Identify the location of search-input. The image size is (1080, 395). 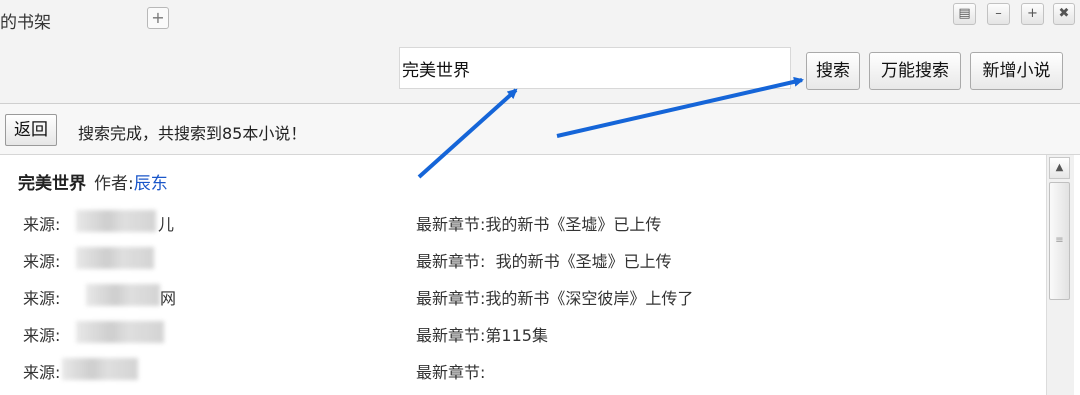
(595, 68).